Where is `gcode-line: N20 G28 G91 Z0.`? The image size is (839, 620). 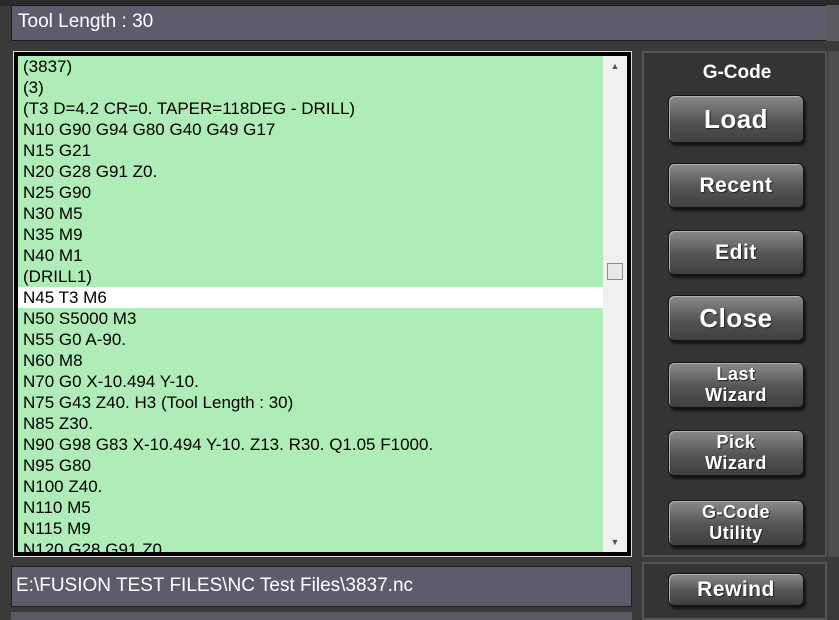 gcode-line: N20 G28 G91 Z0. is located at coordinates (310, 171).